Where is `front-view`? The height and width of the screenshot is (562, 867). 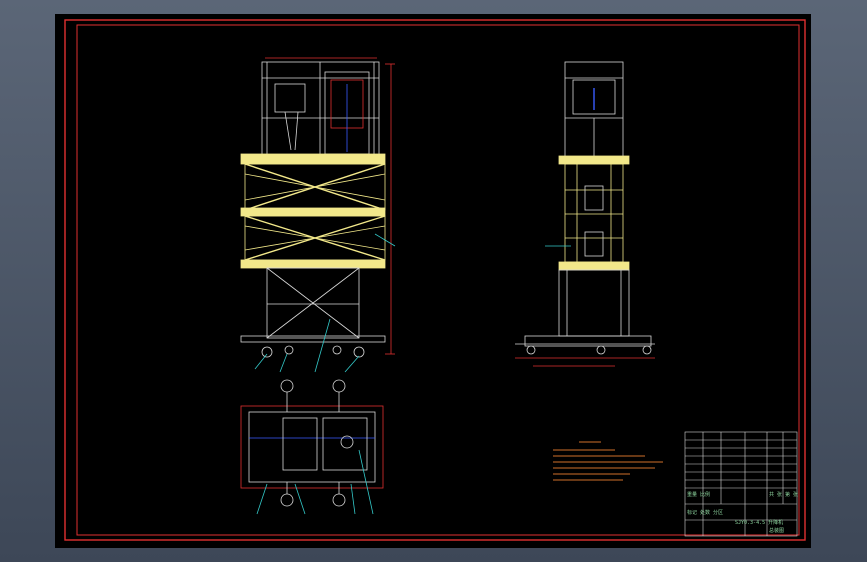
front-view is located at coordinates (318, 215).